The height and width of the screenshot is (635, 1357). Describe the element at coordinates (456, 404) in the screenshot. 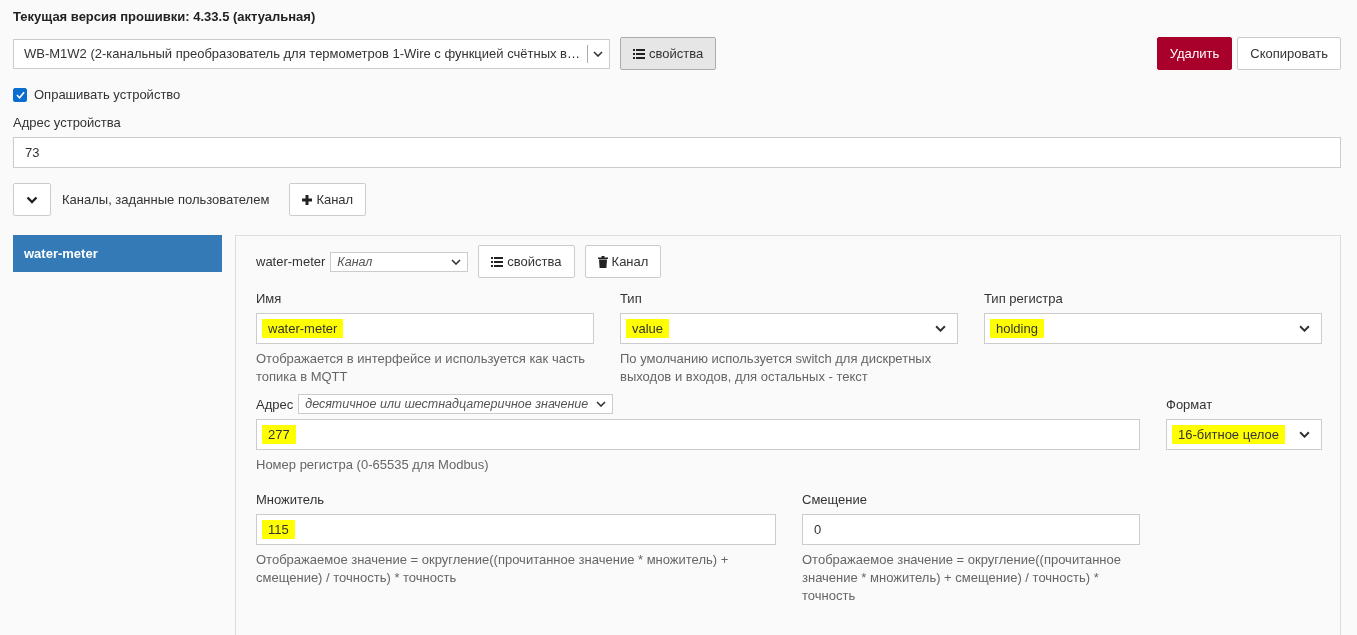

I see `address-mode-select: десятичное или шестнадцатеричное значение` at that location.